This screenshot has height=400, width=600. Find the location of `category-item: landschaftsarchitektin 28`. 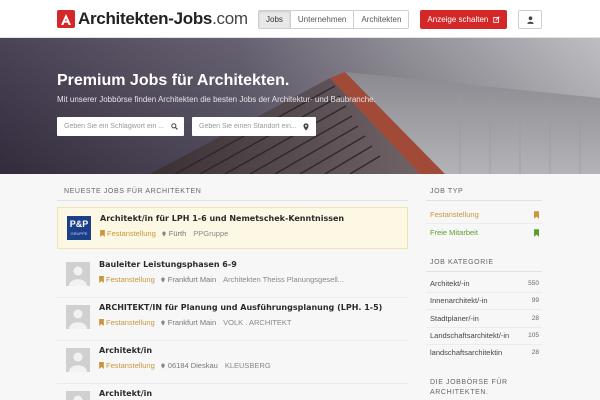

category-item: landschaftsarchitektin 28 is located at coordinates (484, 352).